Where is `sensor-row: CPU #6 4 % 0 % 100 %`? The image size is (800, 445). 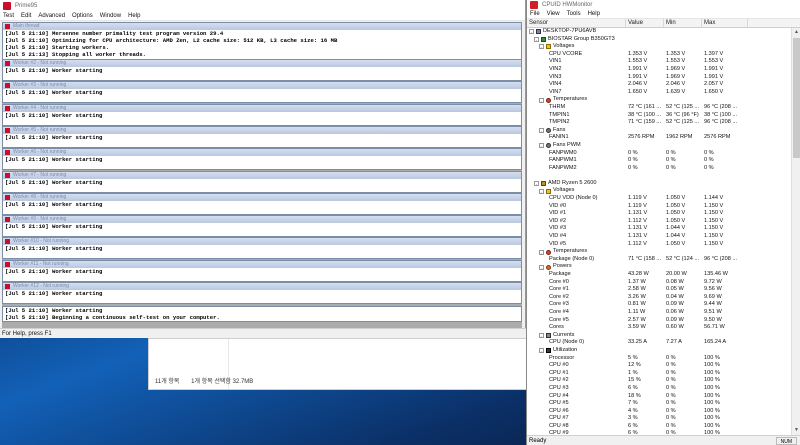
sensor-row: CPU #6 4 % 0 % 100 % is located at coordinates (659, 412).